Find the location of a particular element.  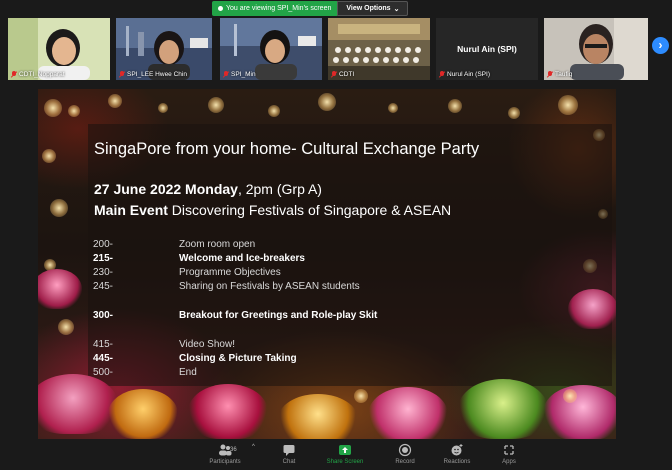

schedule-item: Programme Objectives is located at coordinates (230, 272).